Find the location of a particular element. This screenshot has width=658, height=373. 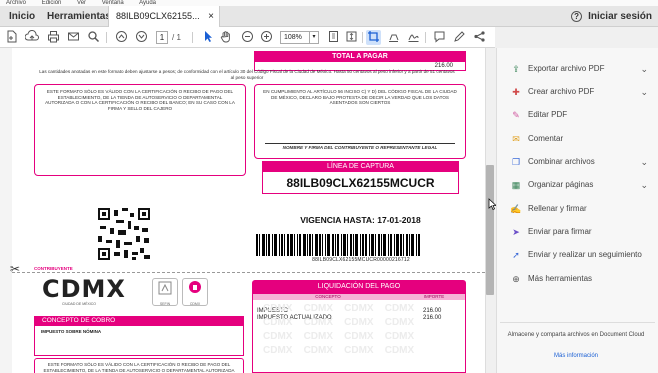

seal-caption: CDMX is located at coordinates (195, 304).